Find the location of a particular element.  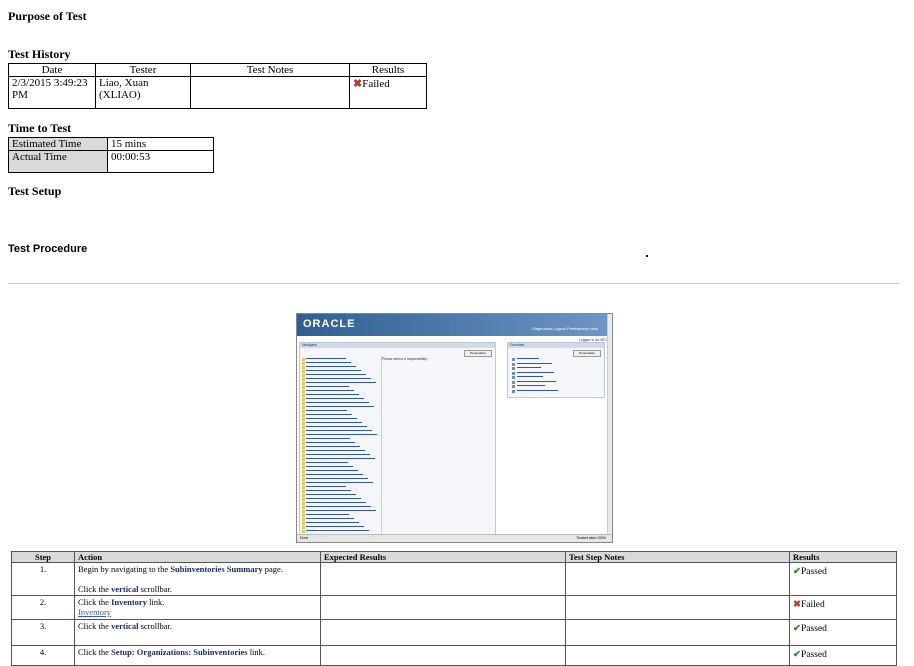

navigator-divider is located at coordinates (381, 445).